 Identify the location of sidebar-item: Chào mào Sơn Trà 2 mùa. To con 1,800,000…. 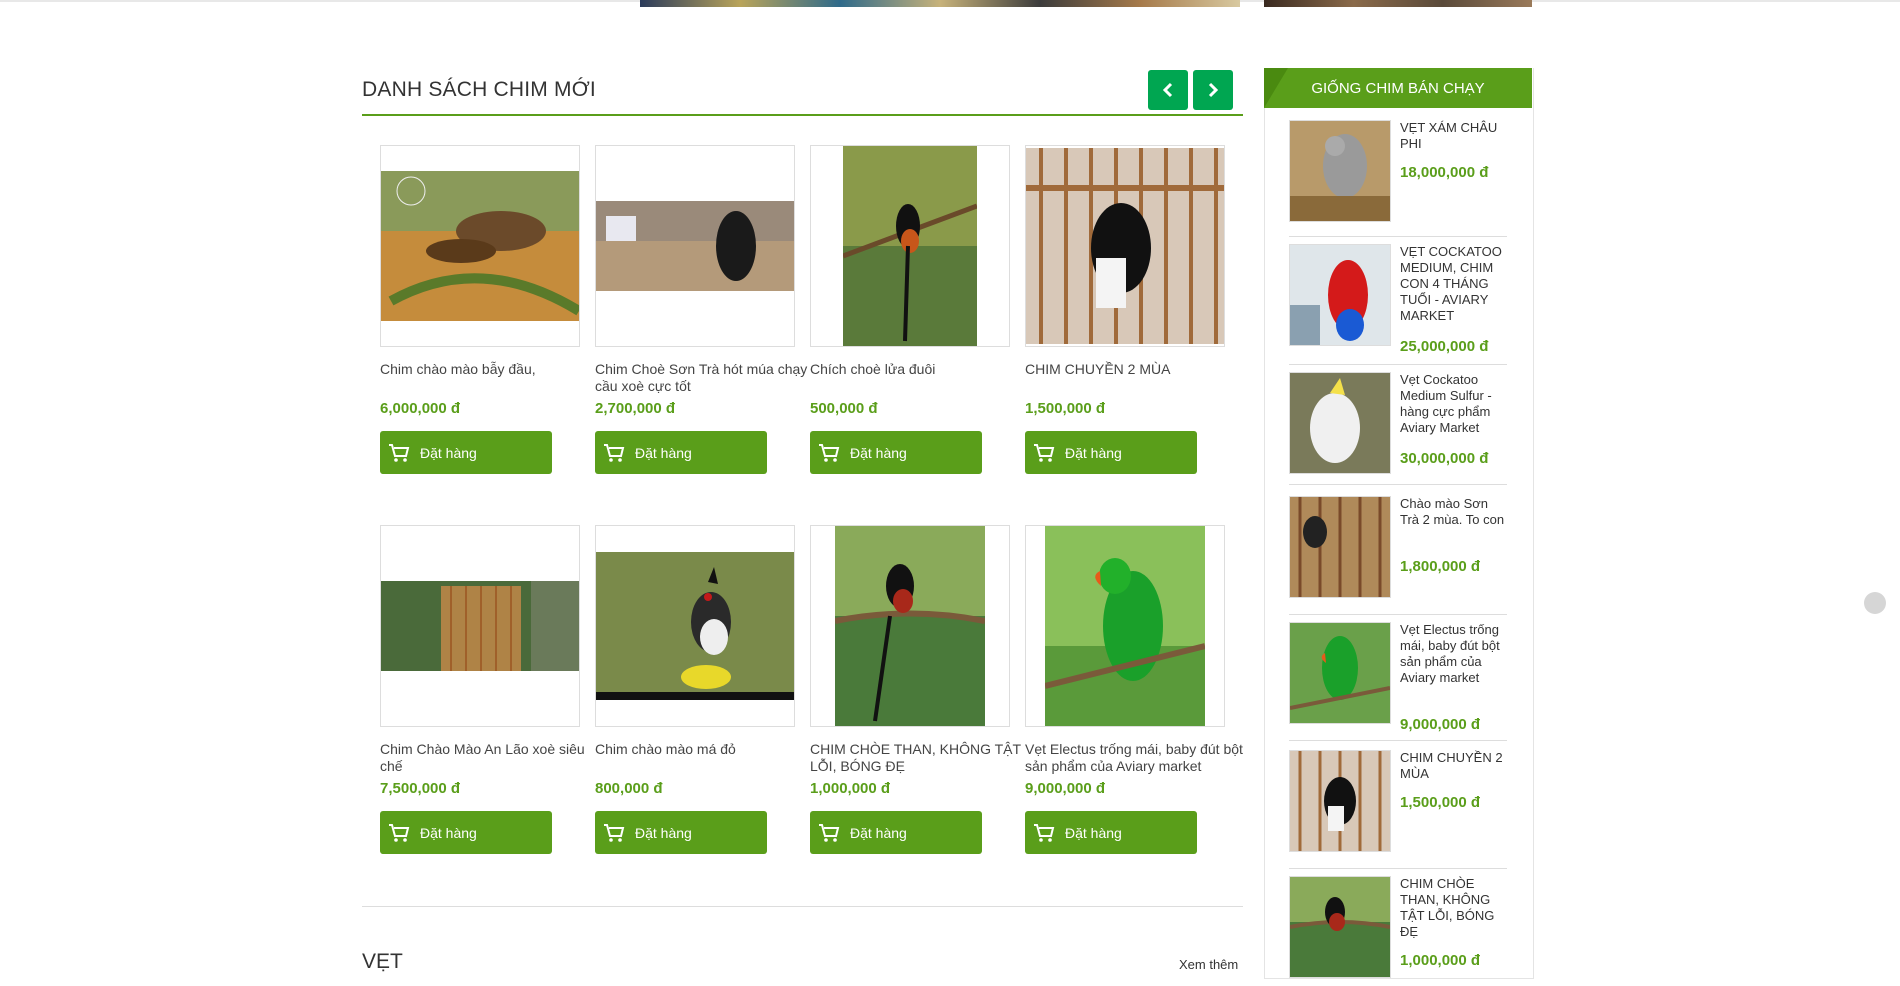
(1398, 555).